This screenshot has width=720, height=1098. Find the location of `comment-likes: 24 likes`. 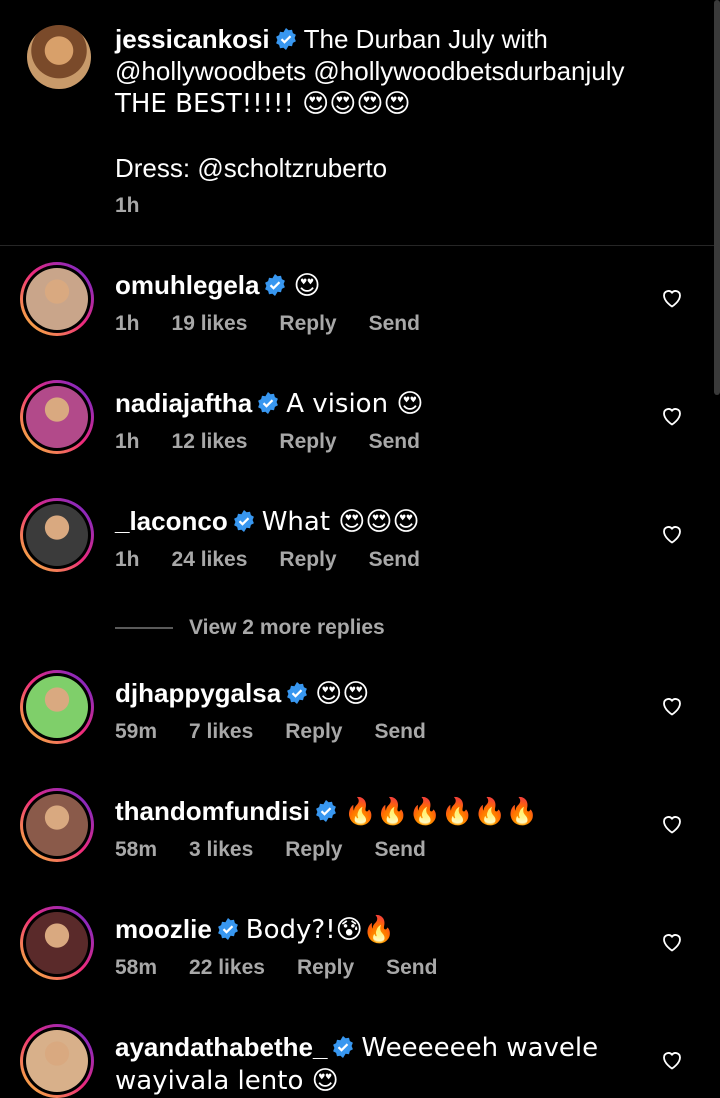

comment-likes: 24 likes is located at coordinates (210, 559).